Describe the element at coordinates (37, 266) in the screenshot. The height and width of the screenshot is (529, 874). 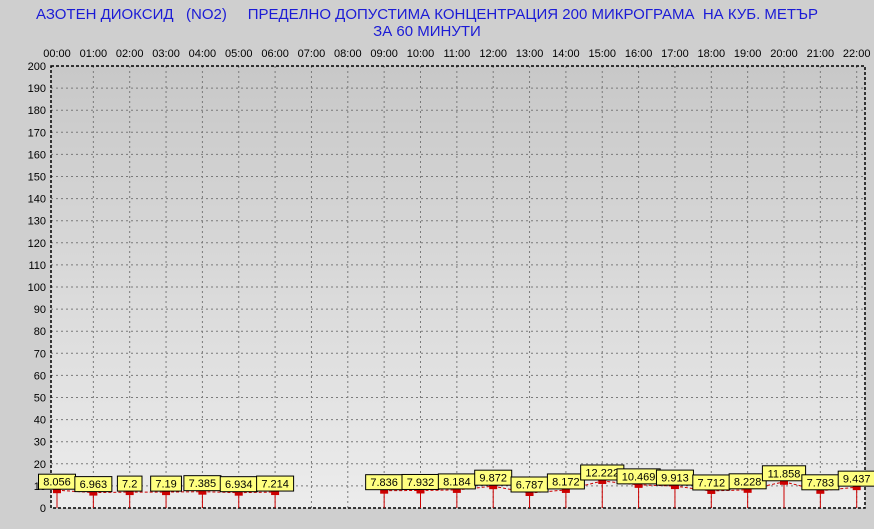
I see `y-tick-label: 110` at that location.